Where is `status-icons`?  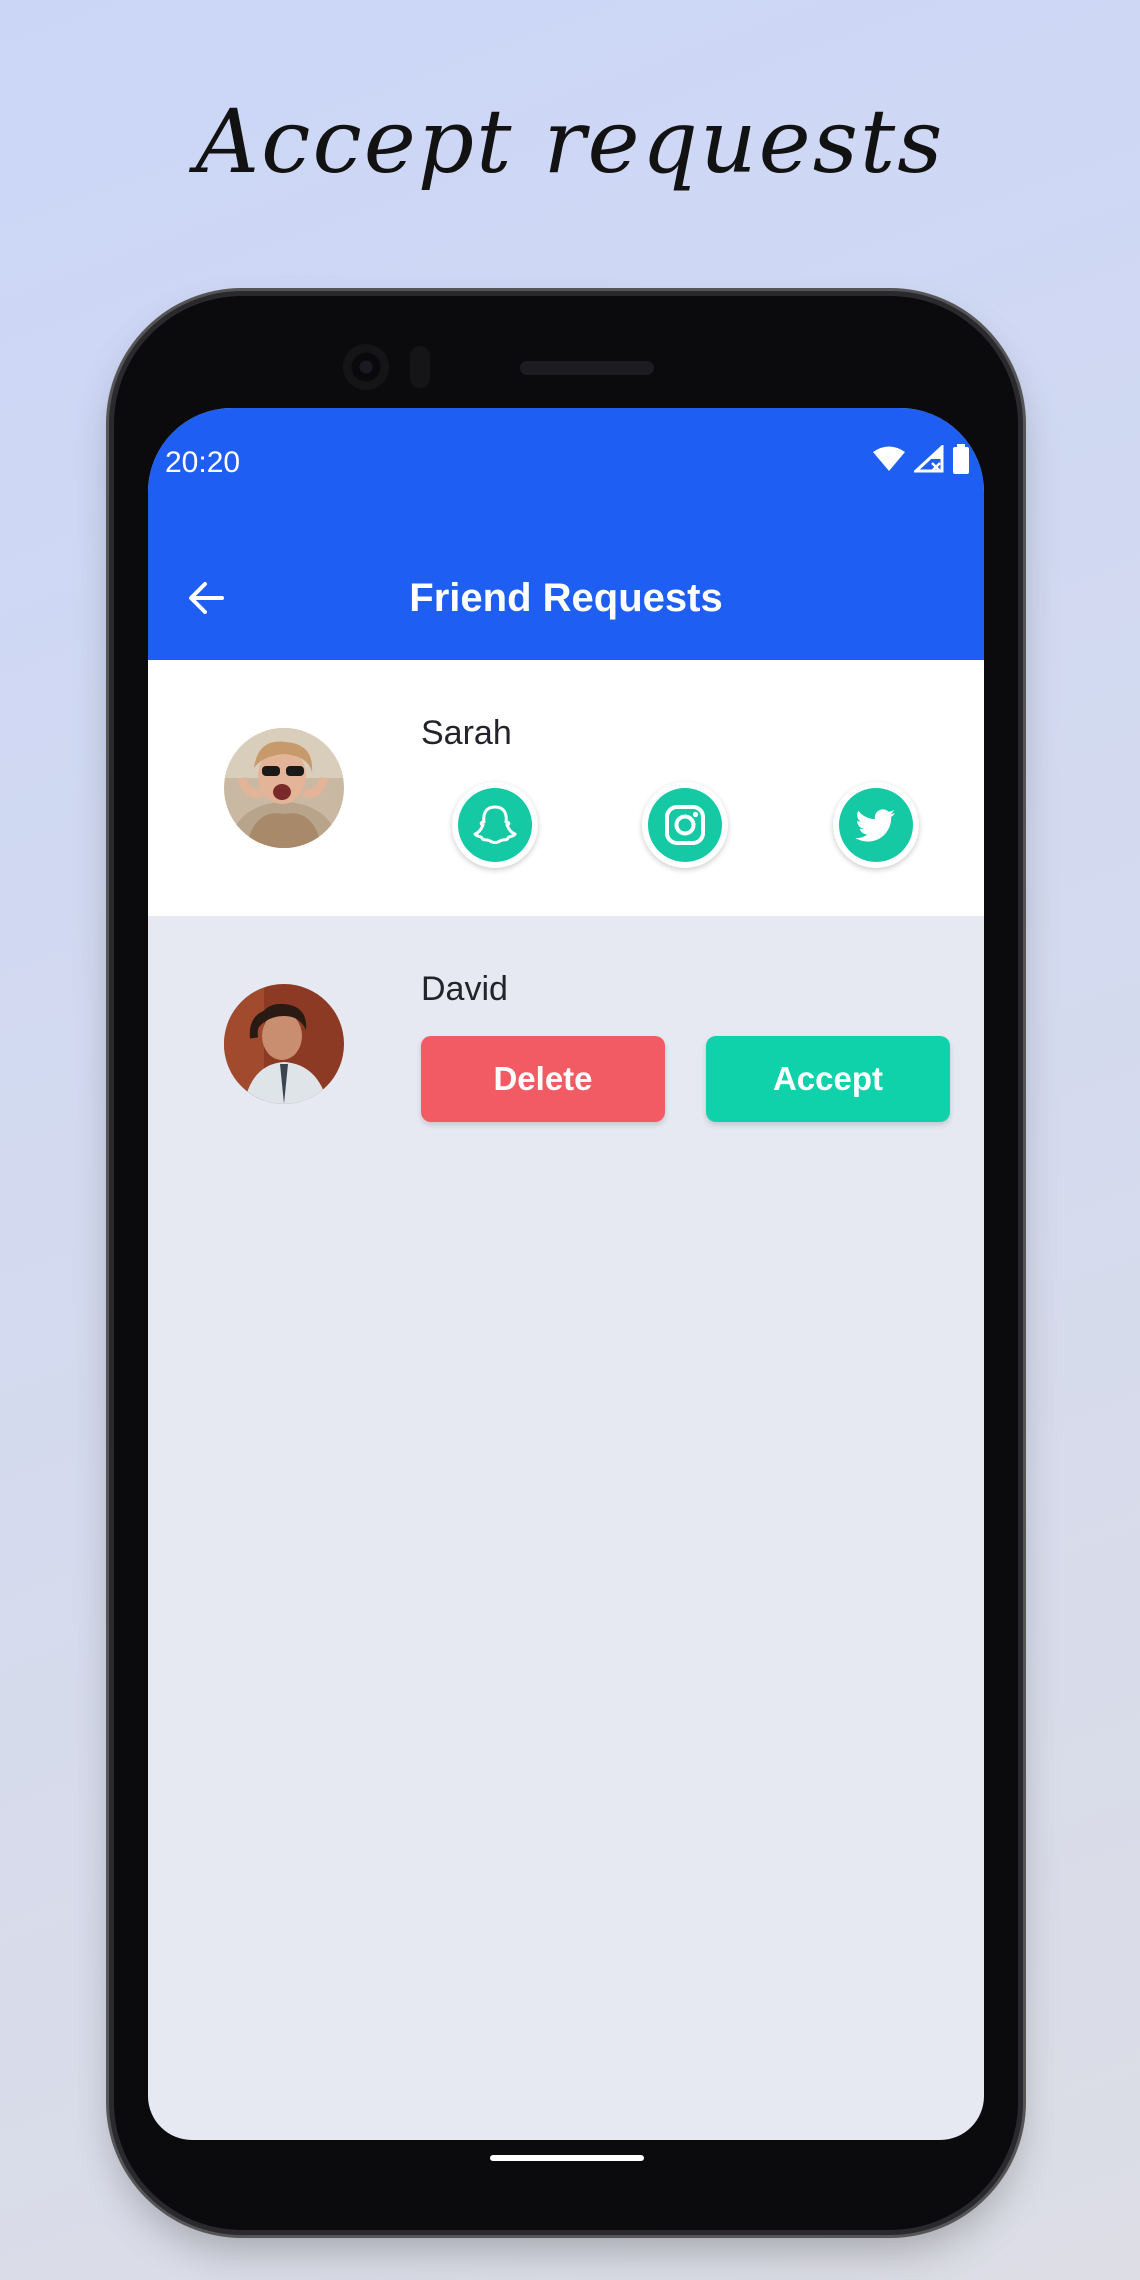
status-icons is located at coordinates (921, 459).